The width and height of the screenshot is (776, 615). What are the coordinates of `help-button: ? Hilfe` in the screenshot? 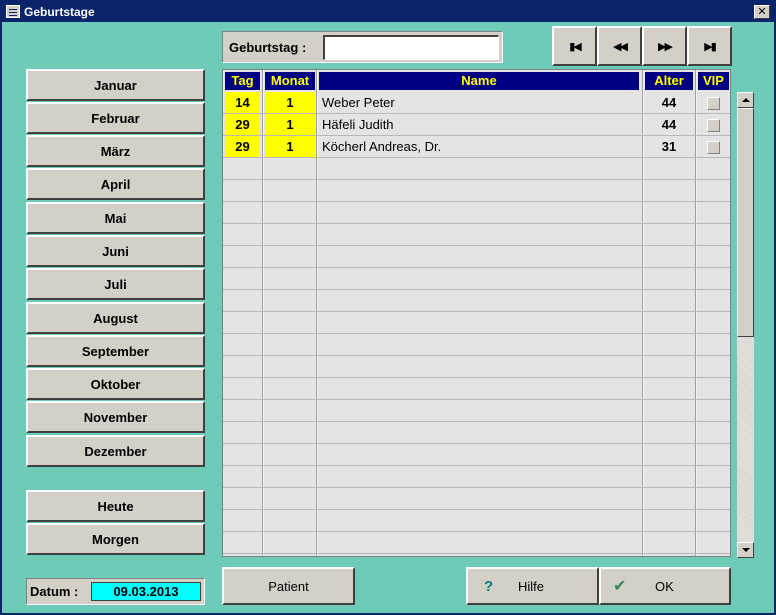 It's located at (532, 586).